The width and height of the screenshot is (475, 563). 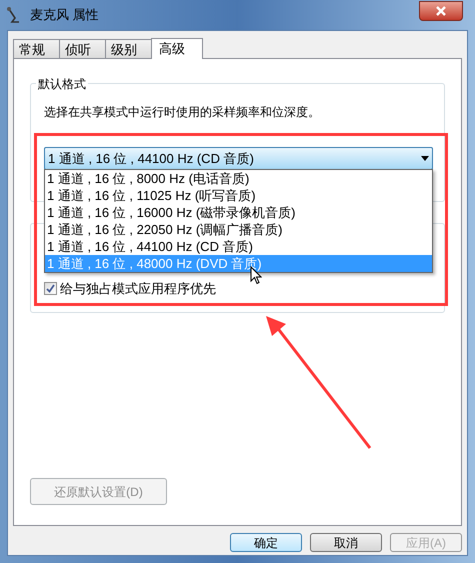 What do you see at coordinates (138, 289) in the screenshot?
I see `checkbox-label: 给与独占模式应用程序优先` at bounding box center [138, 289].